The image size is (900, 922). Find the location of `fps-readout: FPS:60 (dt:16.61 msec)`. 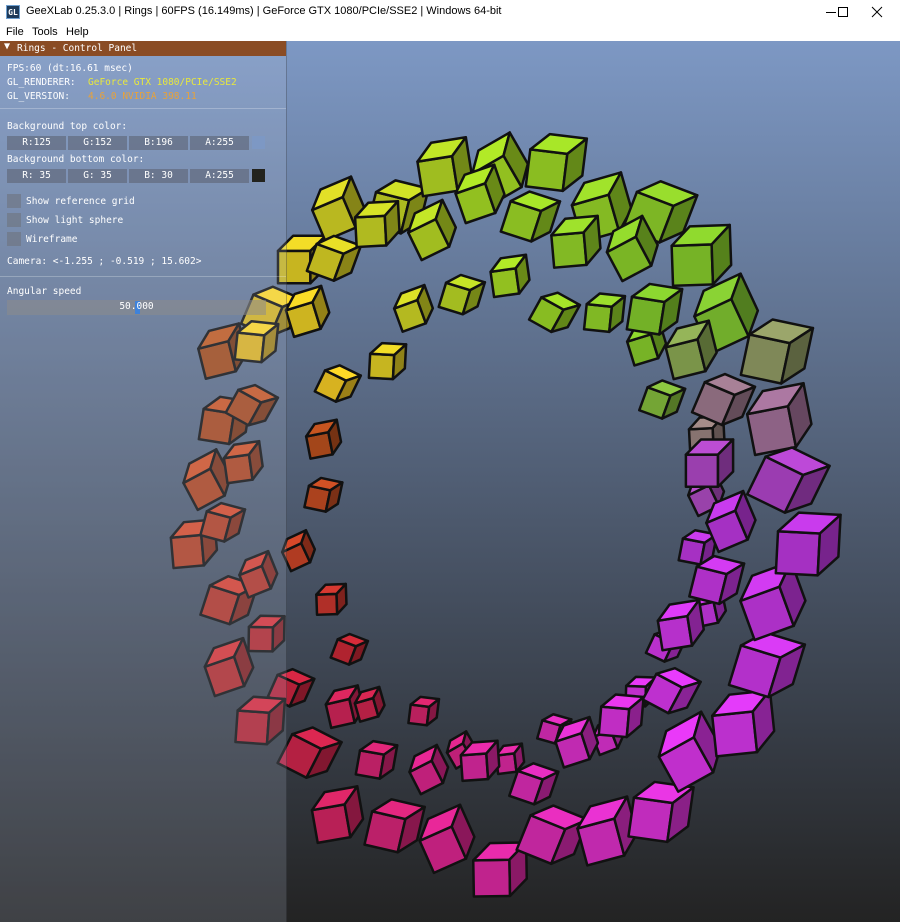

fps-readout: FPS:60 (dt:16.61 msec) is located at coordinates (70, 68).